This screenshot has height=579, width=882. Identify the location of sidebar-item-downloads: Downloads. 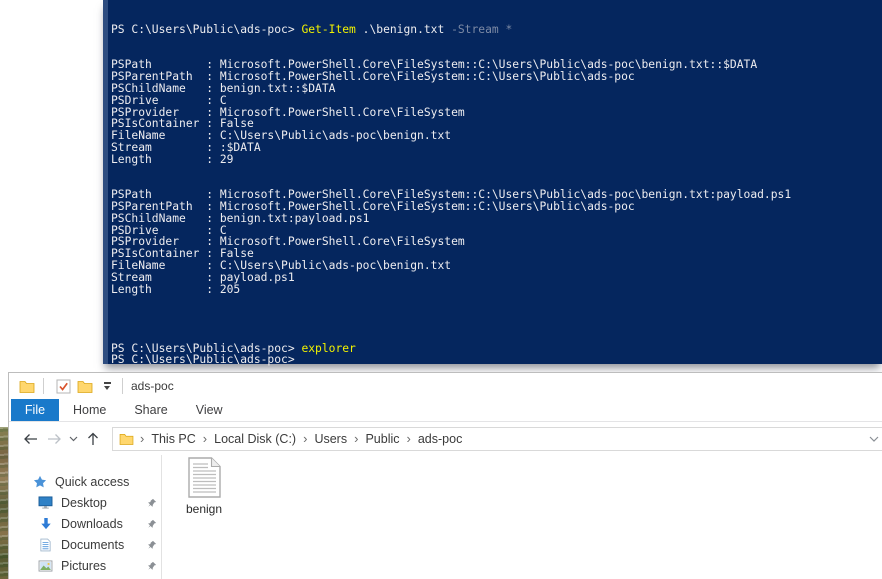
(85, 523).